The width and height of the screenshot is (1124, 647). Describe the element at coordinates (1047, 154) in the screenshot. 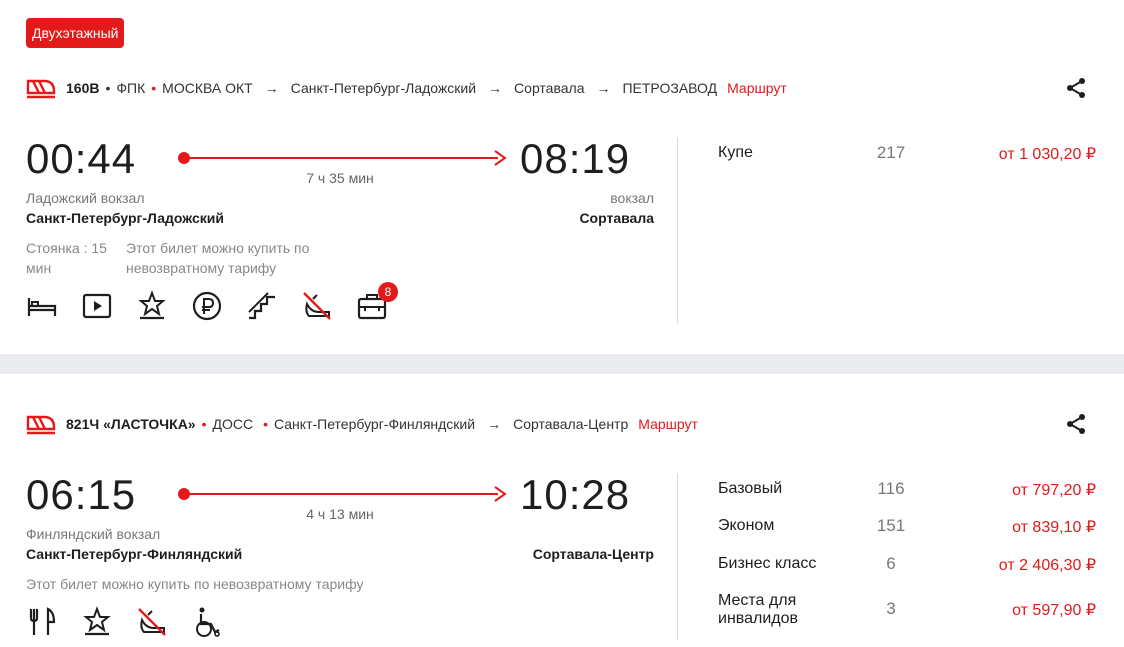

I see `price-link: от 1 030,20 ₽` at that location.